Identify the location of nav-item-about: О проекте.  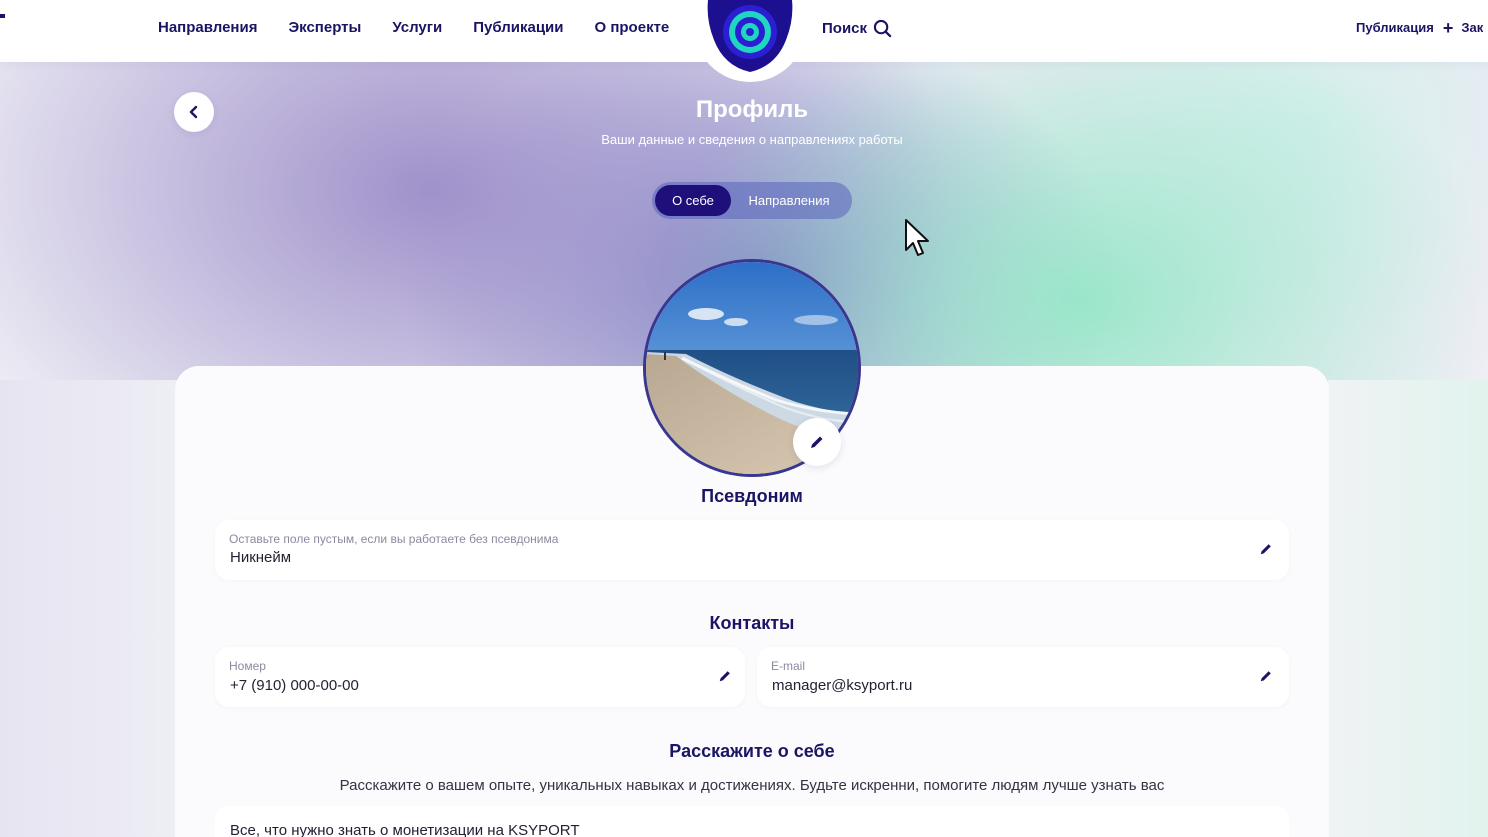
(632, 27).